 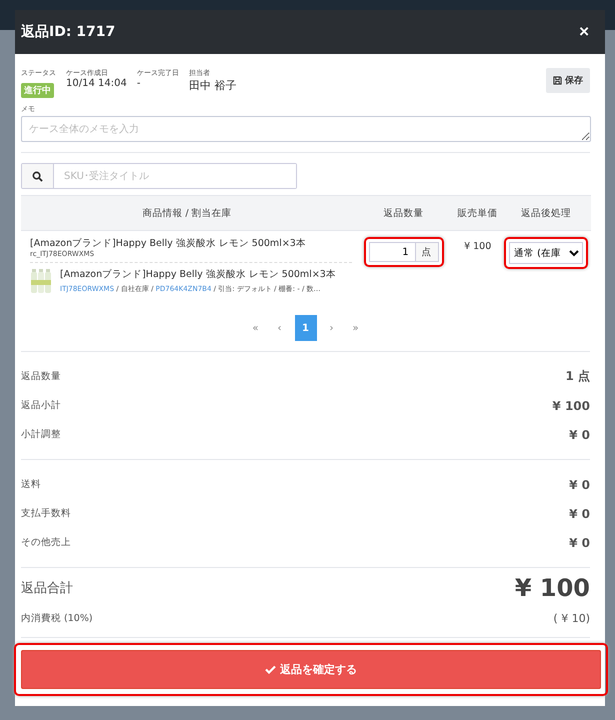 I want to click on close-button: ×, so click(x=584, y=32).